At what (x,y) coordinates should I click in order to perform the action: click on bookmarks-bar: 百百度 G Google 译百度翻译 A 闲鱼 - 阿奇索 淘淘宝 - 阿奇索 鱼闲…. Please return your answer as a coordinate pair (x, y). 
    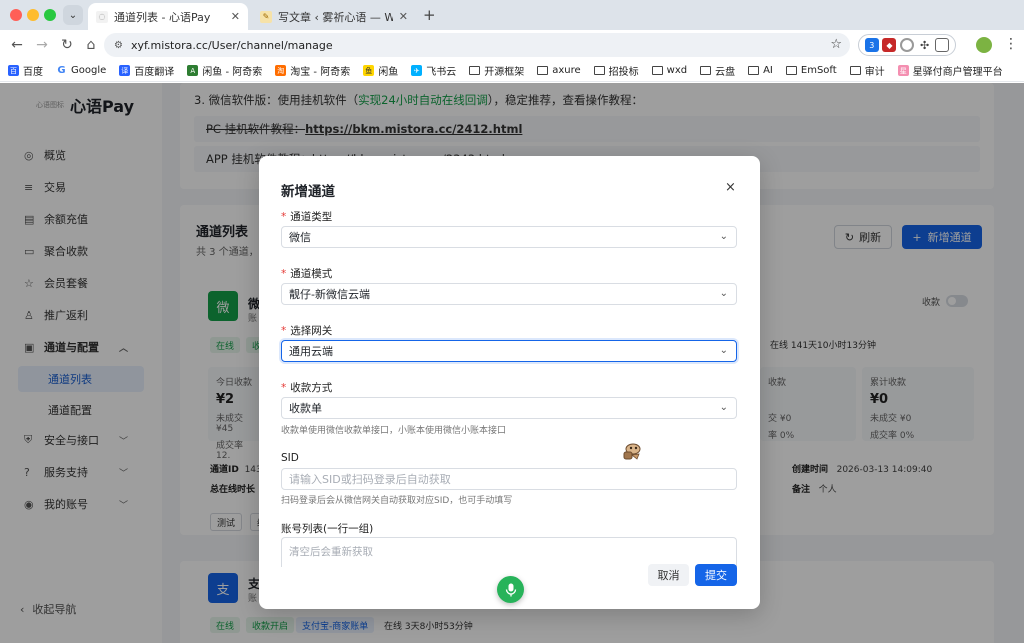
    Looking at the image, I should click on (512, 71).